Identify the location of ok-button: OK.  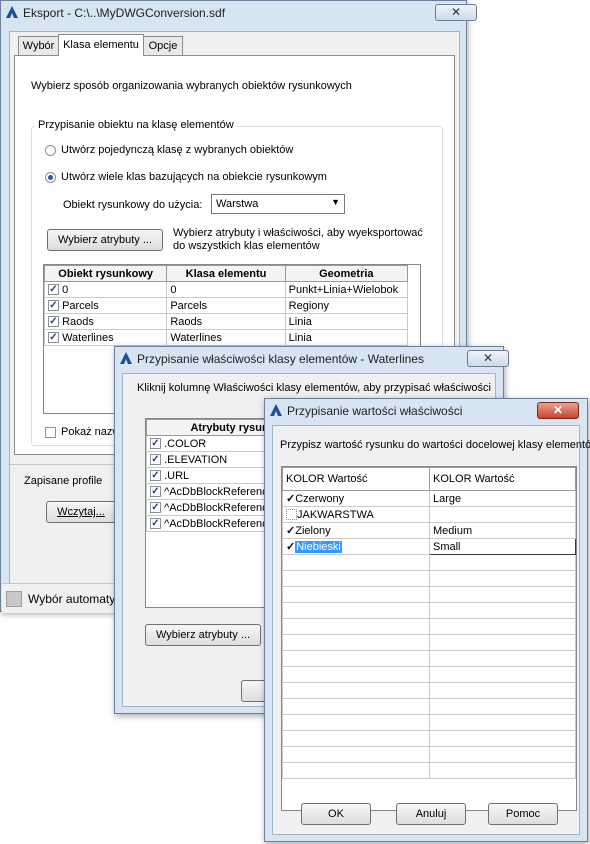
(336, 814).